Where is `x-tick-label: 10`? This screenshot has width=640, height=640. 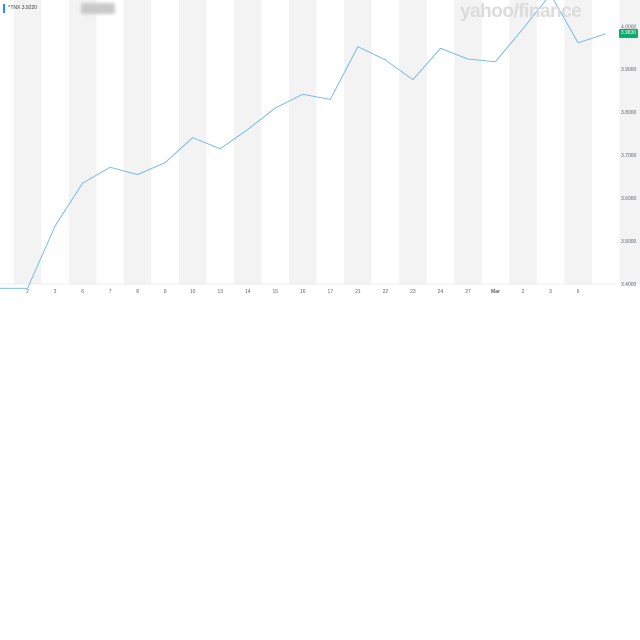 x-tick-label: 10 is located at coordinates (193, 292).